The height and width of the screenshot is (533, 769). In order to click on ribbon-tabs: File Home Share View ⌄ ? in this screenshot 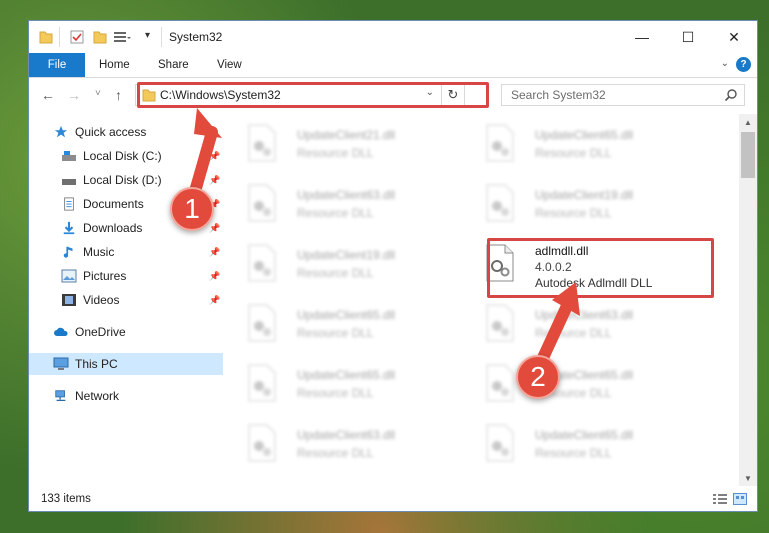, I will do `click(393, 65)`.